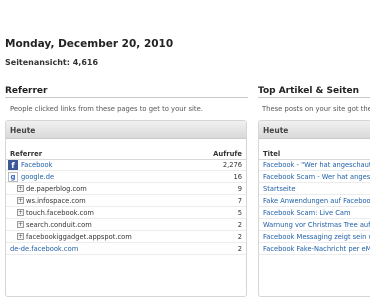 Image resolution: width=370 pixels, height=297 pixels. Describe the element at coordinates (314, 130) in the screenshot. I see `top-articles-panel-header: Heute` at that location.